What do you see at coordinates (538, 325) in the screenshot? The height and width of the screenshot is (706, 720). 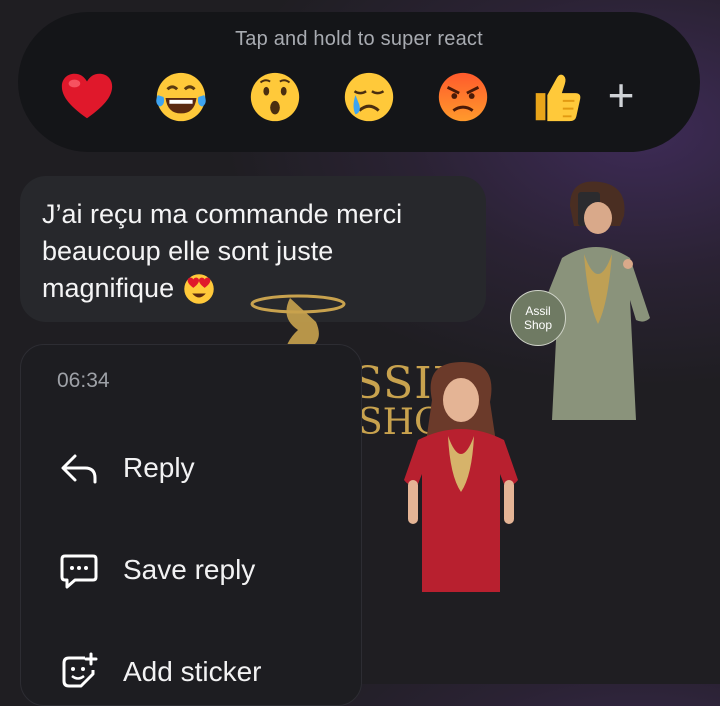 I see `badge-line-2: Shop` at bounding box center [538, 325].